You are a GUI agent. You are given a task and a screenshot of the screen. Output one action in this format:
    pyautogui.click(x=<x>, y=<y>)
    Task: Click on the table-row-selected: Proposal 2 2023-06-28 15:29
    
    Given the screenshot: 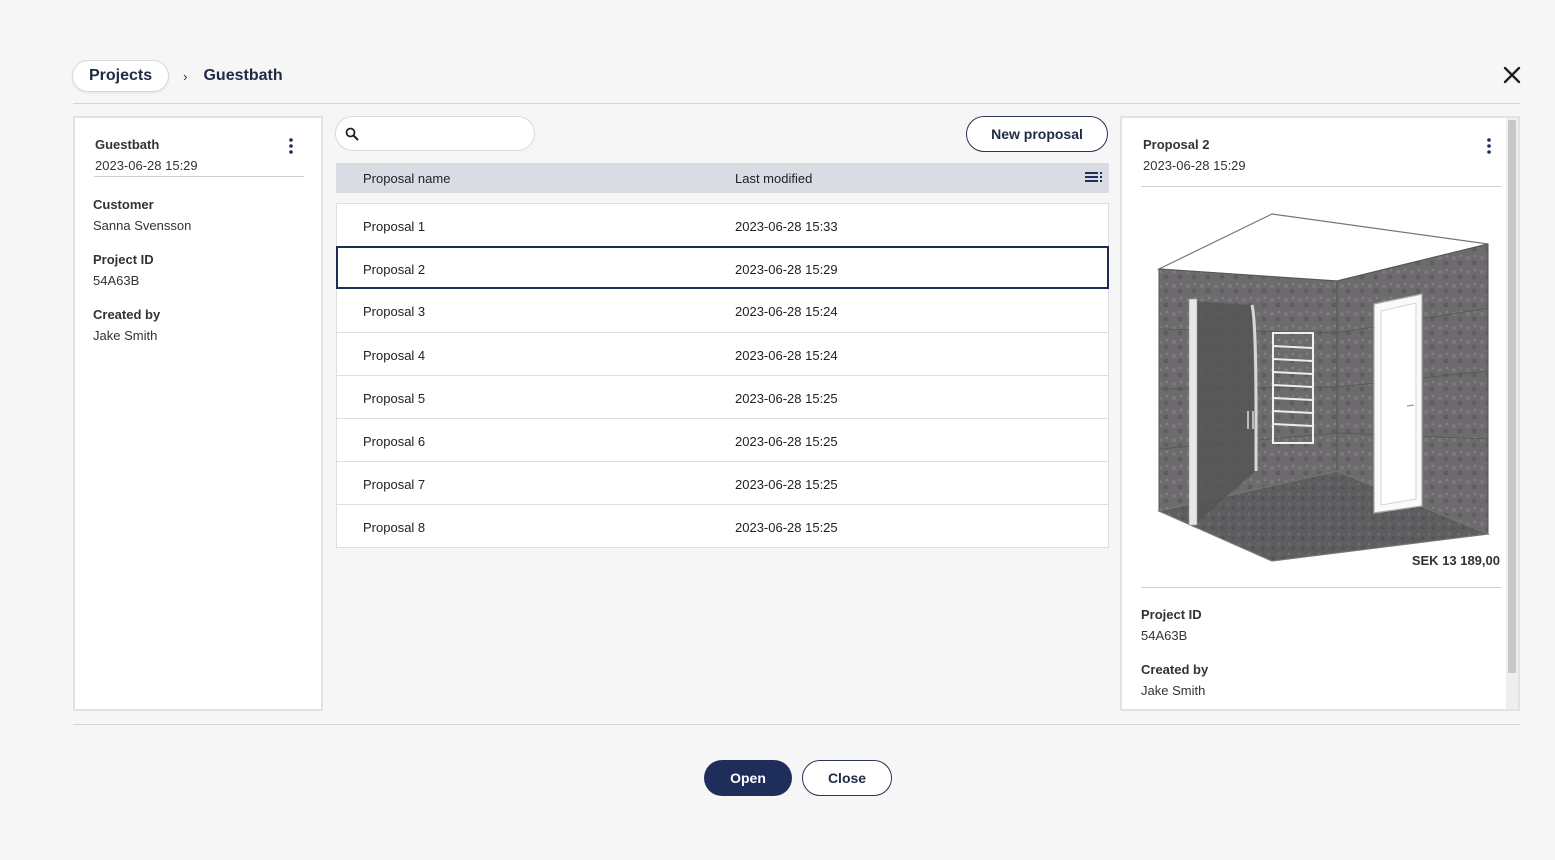 What is the action you would take?
    pyautogui.click(x=722, y=267)
    